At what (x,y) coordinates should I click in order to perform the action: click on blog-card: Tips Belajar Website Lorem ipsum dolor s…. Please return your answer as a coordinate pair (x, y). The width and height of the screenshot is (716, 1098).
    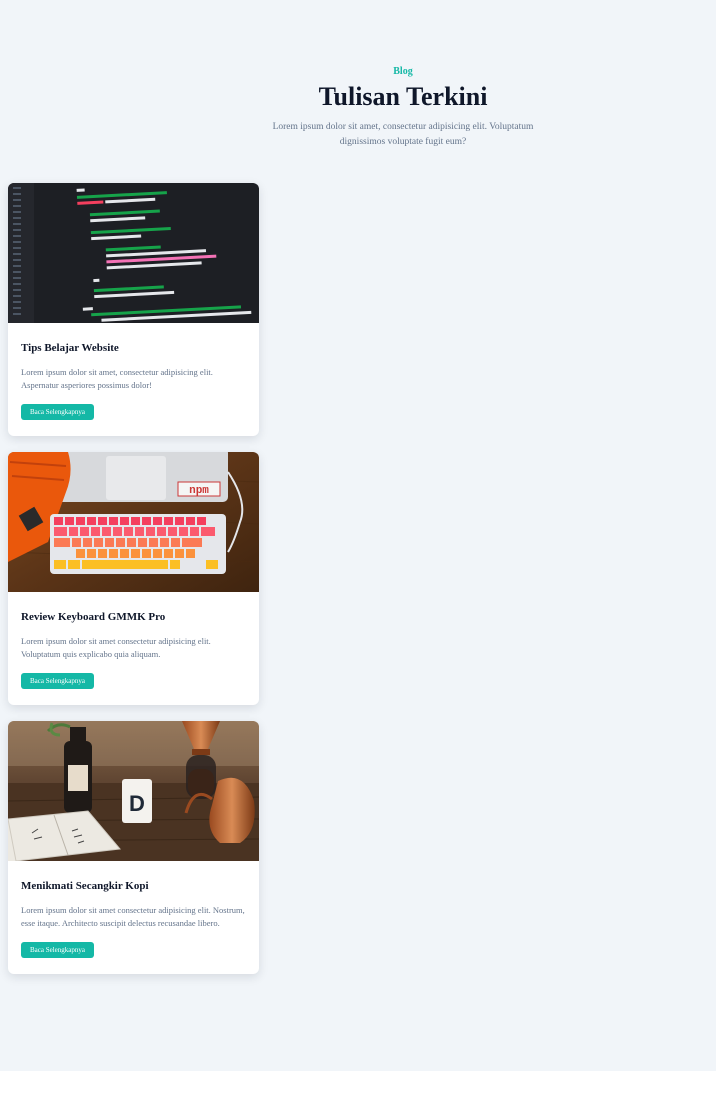
    Looking at the image, I should click on (133, 309).